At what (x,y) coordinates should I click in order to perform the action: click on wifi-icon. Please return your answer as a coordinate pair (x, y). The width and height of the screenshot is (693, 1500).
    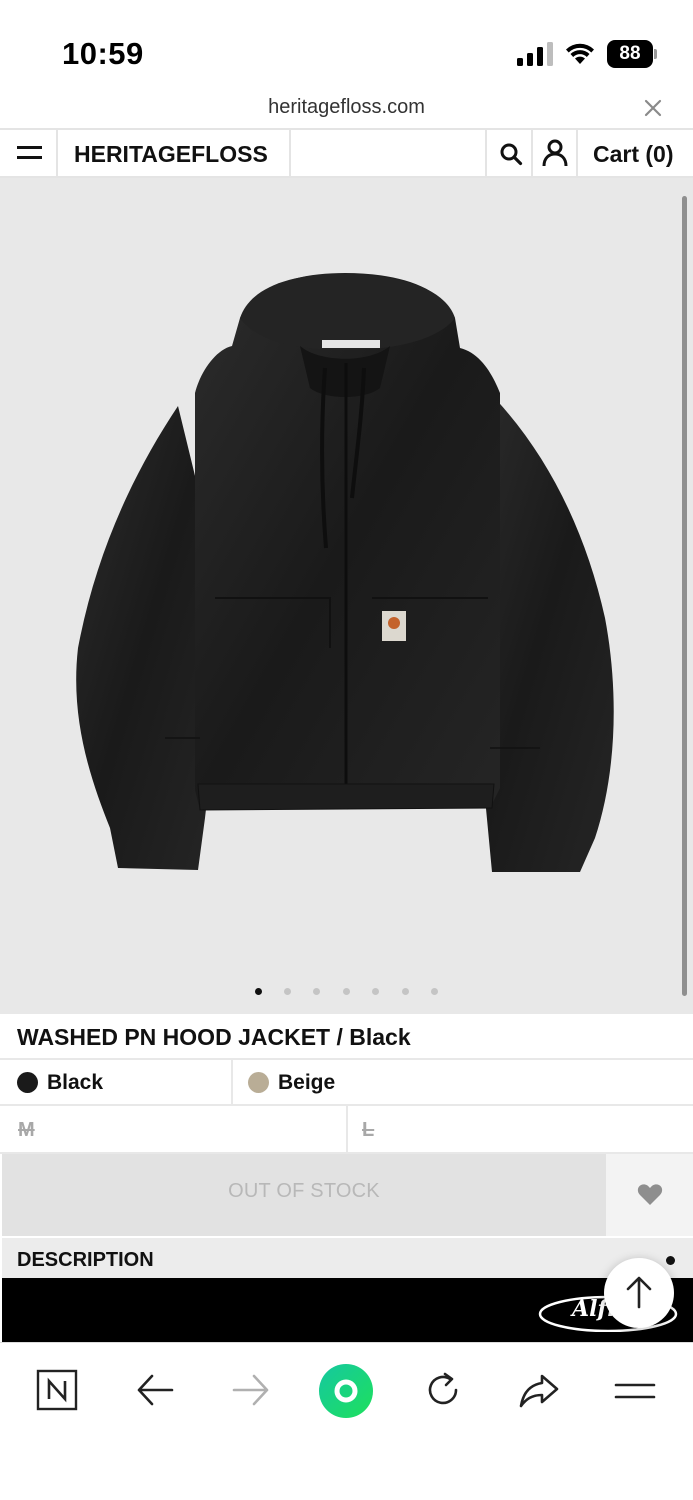
    Looking at the image, I should click on (580, 53).